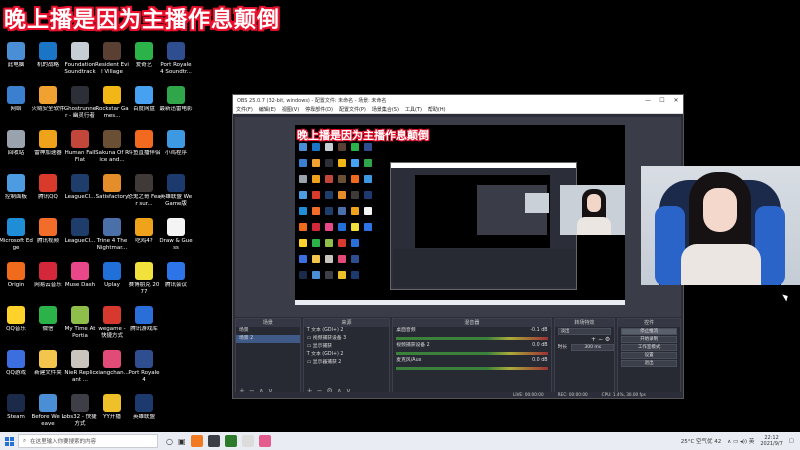 The height and width of the screenshot is (450, 800). What do you see at coordinates (48, 319) in the screenshot?
I see `desktop-icon: 微信` at bounding box center [48, 319].